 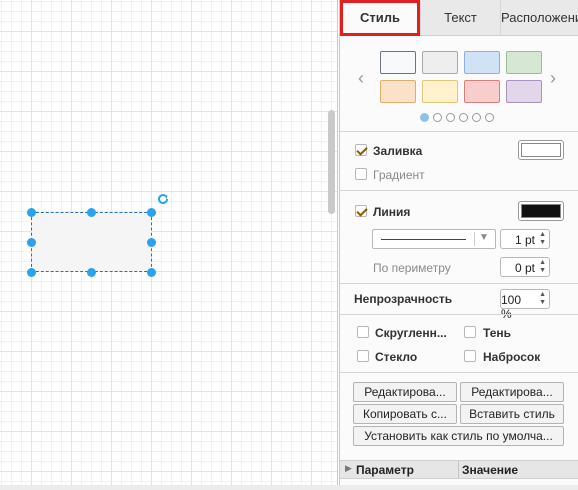 I want to click on column-header-parameter: Параметр, so click(x=385, y=470).